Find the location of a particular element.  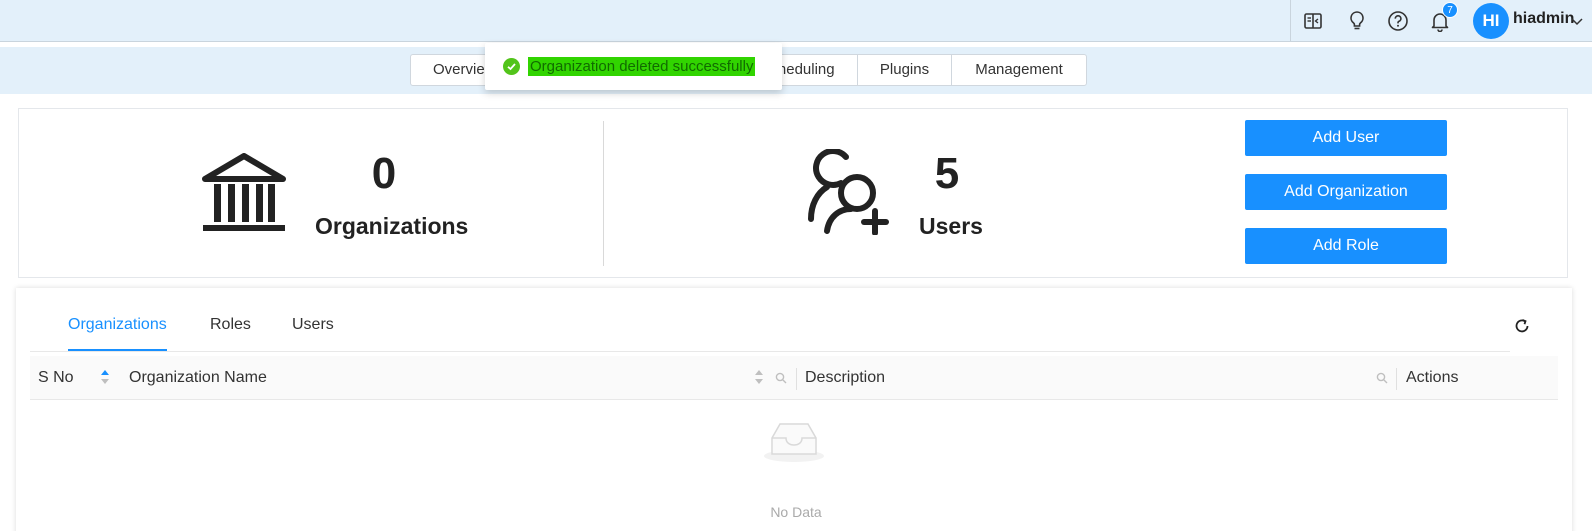

lightbulb-icon is located at coordinates (1357, 21).